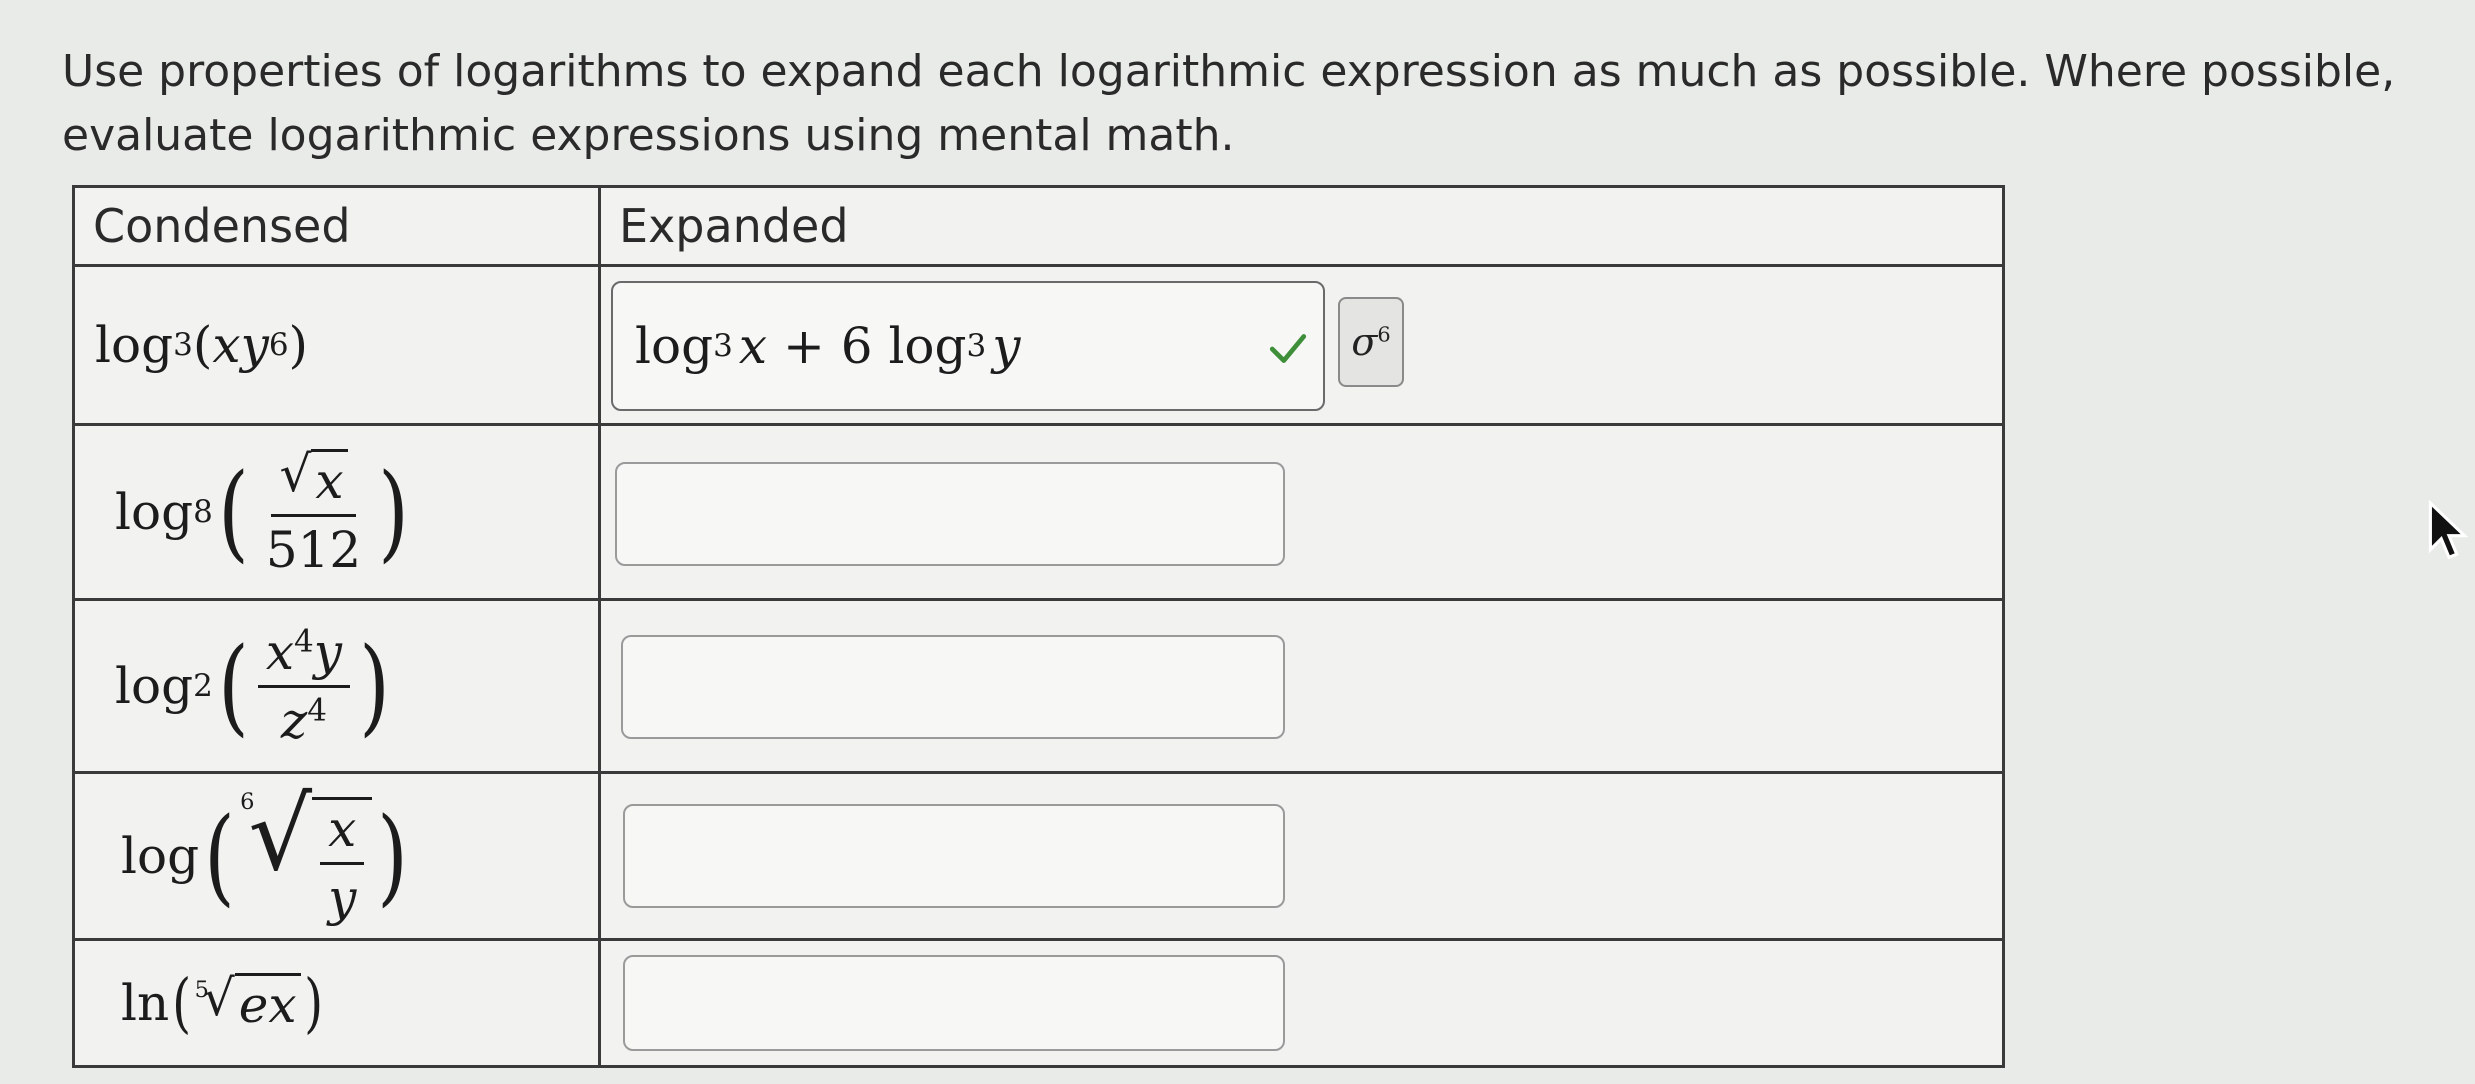 This screenshot has width=2475, height=1084. I want to click on header-condensed: Condensed, so click(336, 226).